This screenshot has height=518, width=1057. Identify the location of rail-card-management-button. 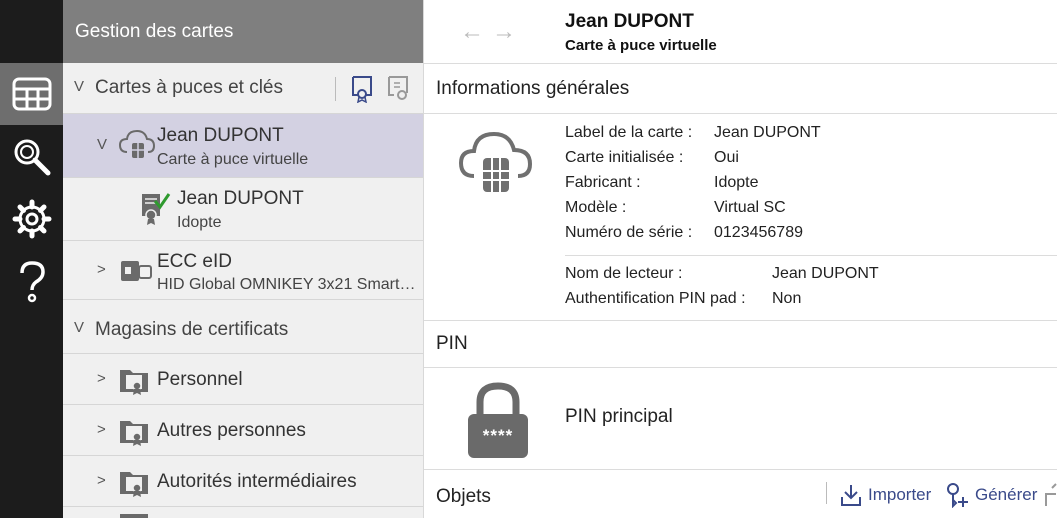
(31, 94).